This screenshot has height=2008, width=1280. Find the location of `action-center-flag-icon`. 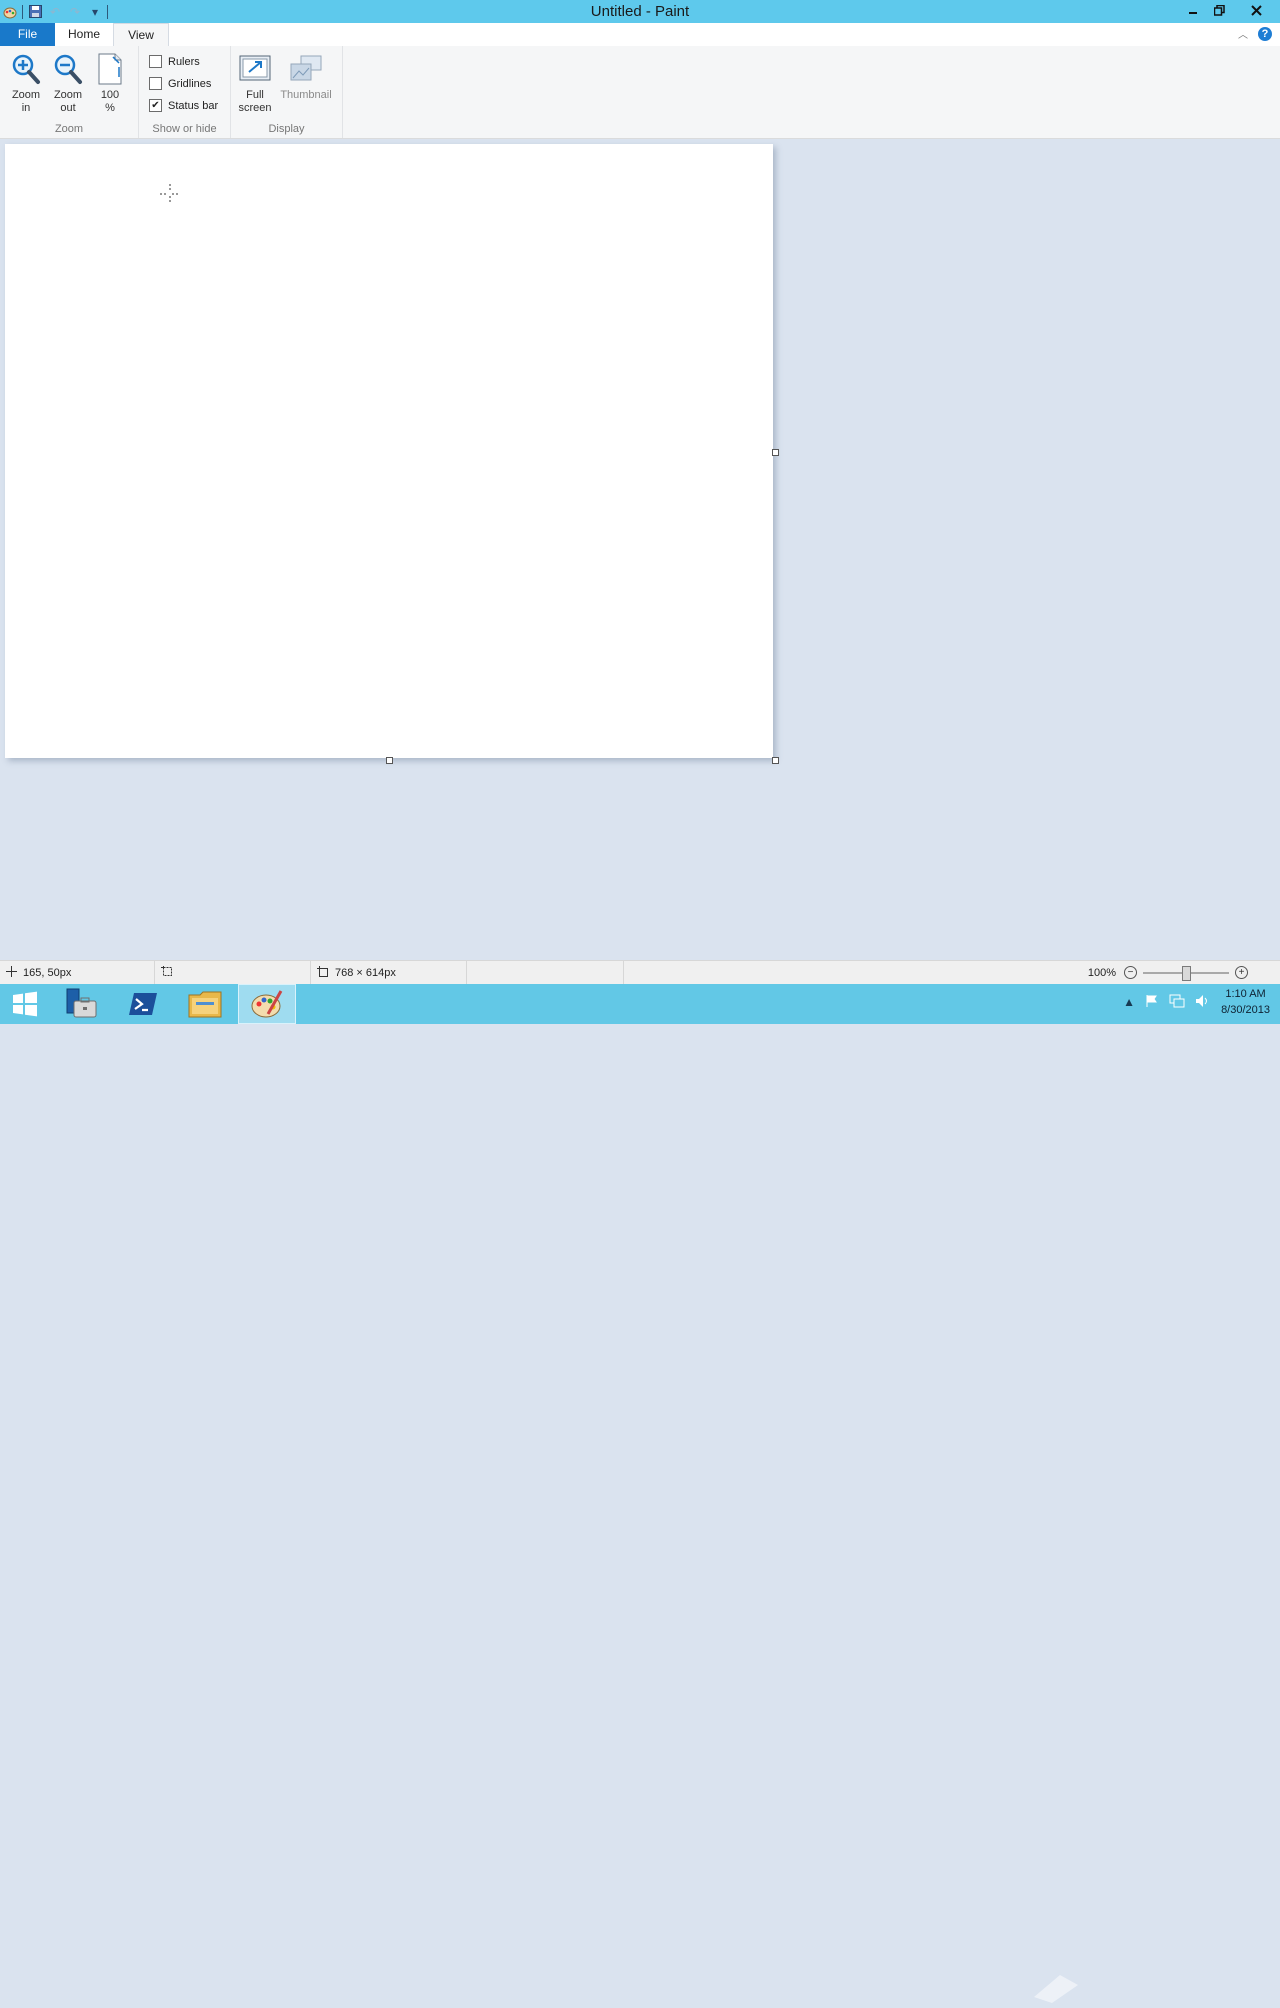

action-center-flag-icon is located at coordinates (1152, 1002).